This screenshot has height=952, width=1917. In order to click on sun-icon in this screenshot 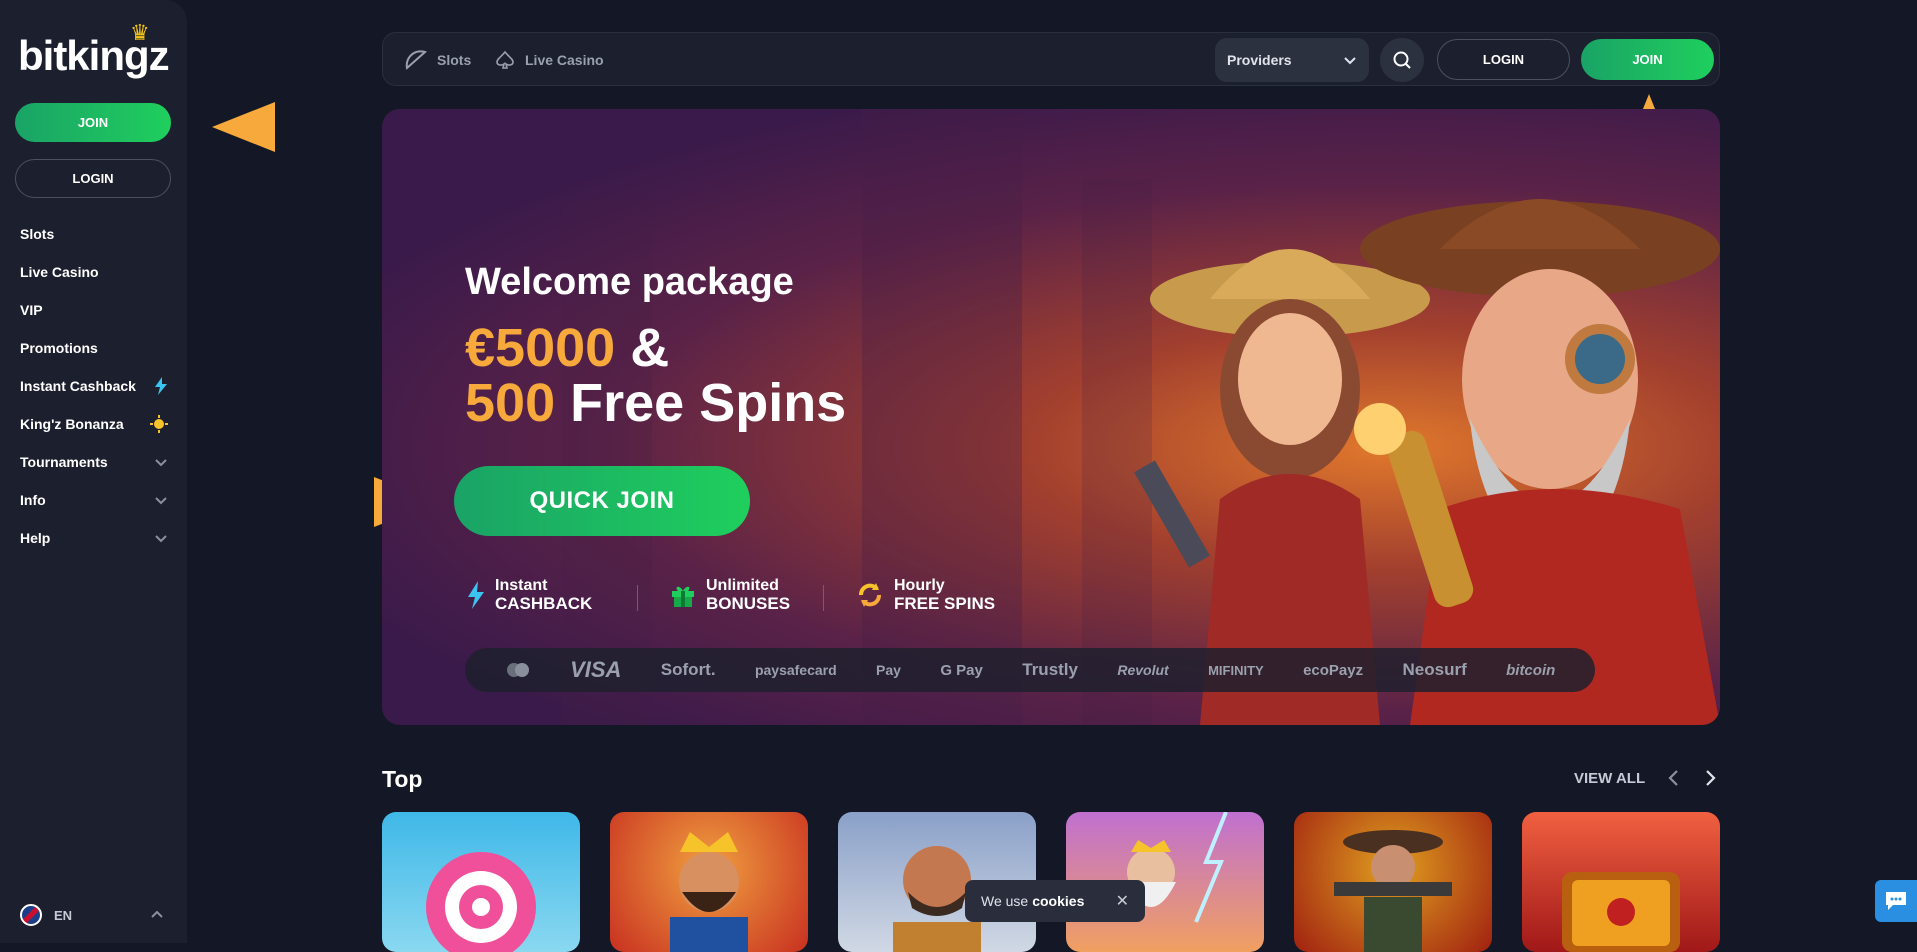, I will do `click(159, 424)`.